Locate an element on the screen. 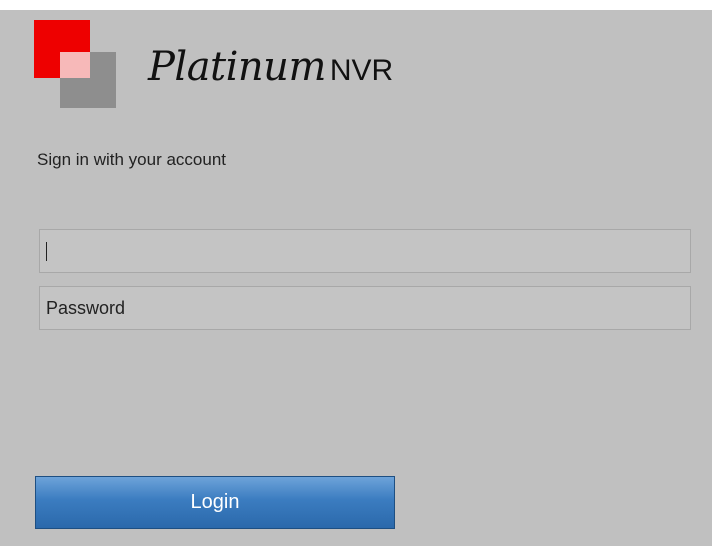 Image resolution: width=712 pixels, height=546 pixels. signin-instruction: Sign in with your account is located at coordinates (131, 159).